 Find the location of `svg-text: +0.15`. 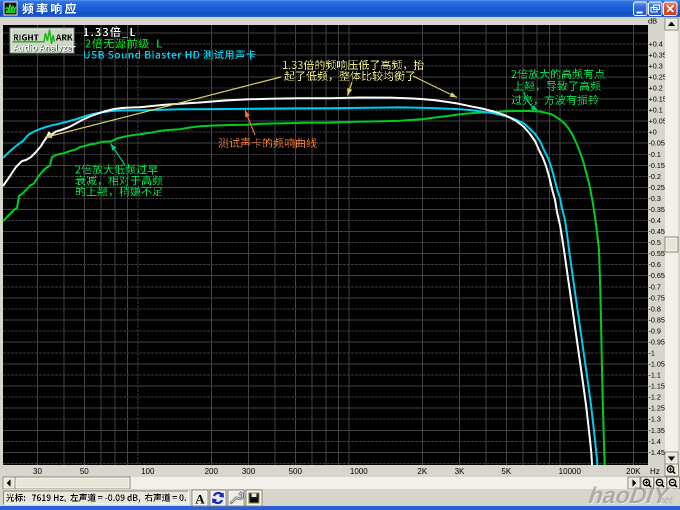

svg-text: +0.15 is located at coordinates (658, 99).